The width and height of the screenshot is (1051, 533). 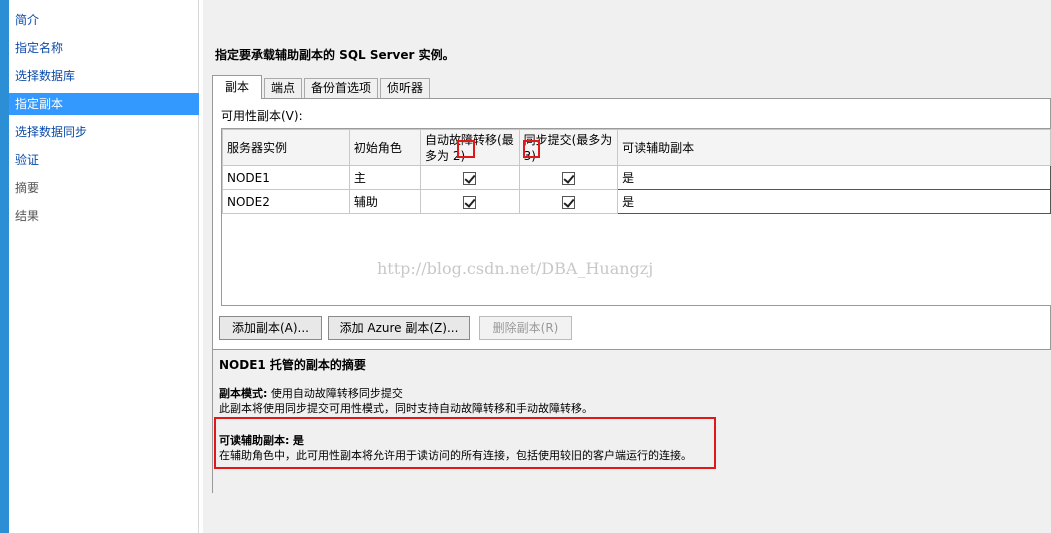 What do you see at coordinates (286, 147) in the screenshot?
I see `column-header-server-instance: 服务器实例` at bounding box center [286, 147].